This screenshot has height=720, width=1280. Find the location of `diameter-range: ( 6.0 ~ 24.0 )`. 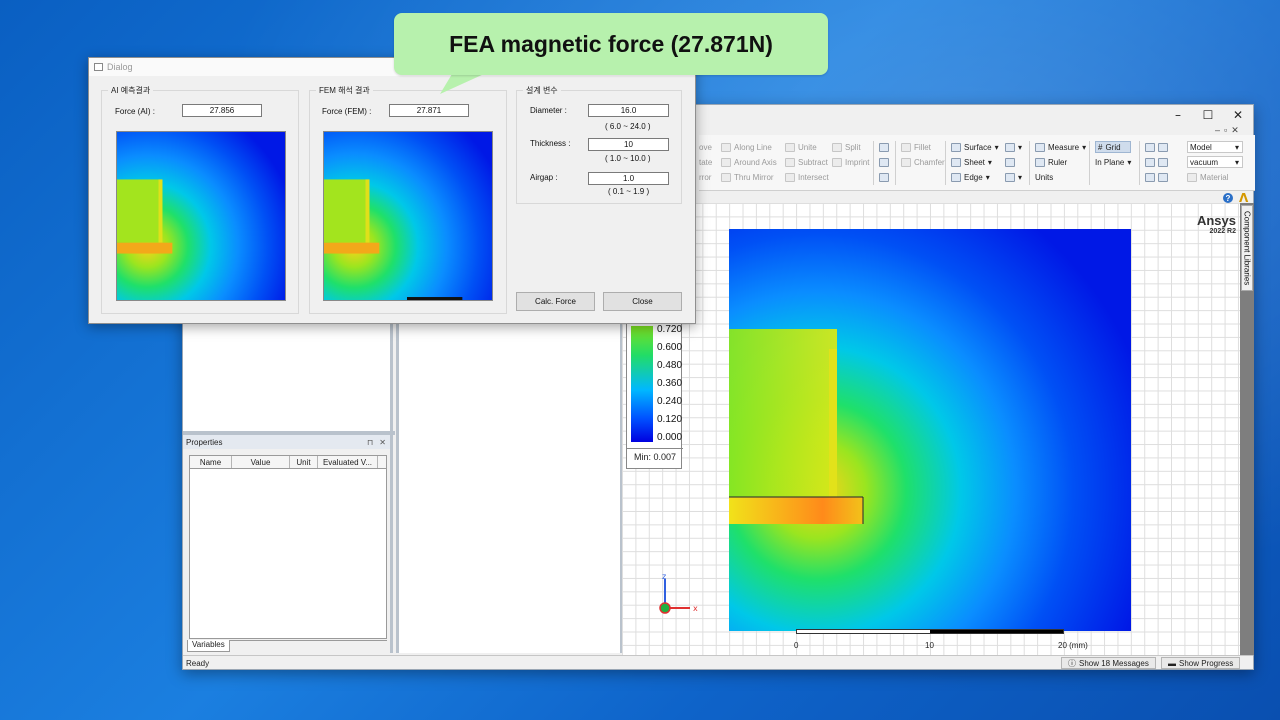

diameter-range: ( 6.0 ~ 24.0 ) is located at coordinates (628, 126).